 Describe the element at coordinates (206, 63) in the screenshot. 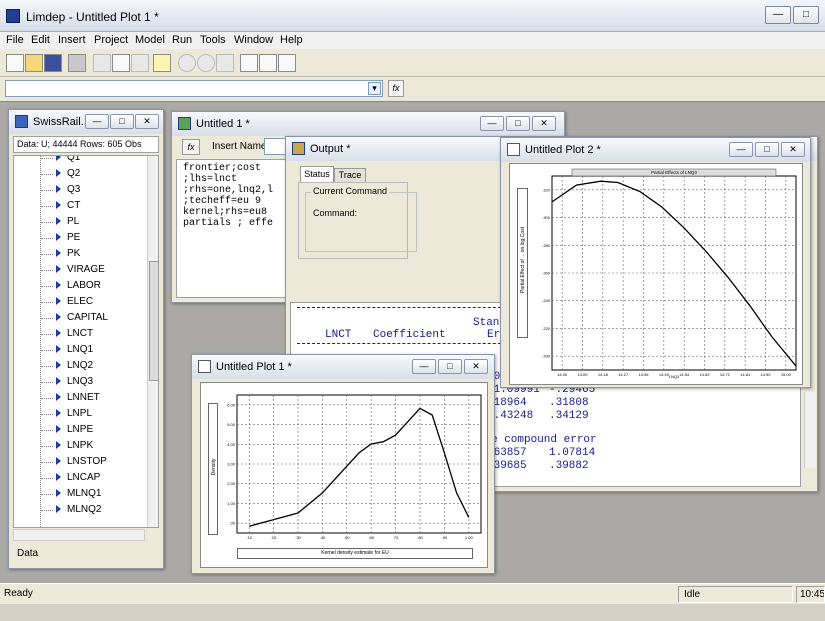

I see `stop-icon` at that location.